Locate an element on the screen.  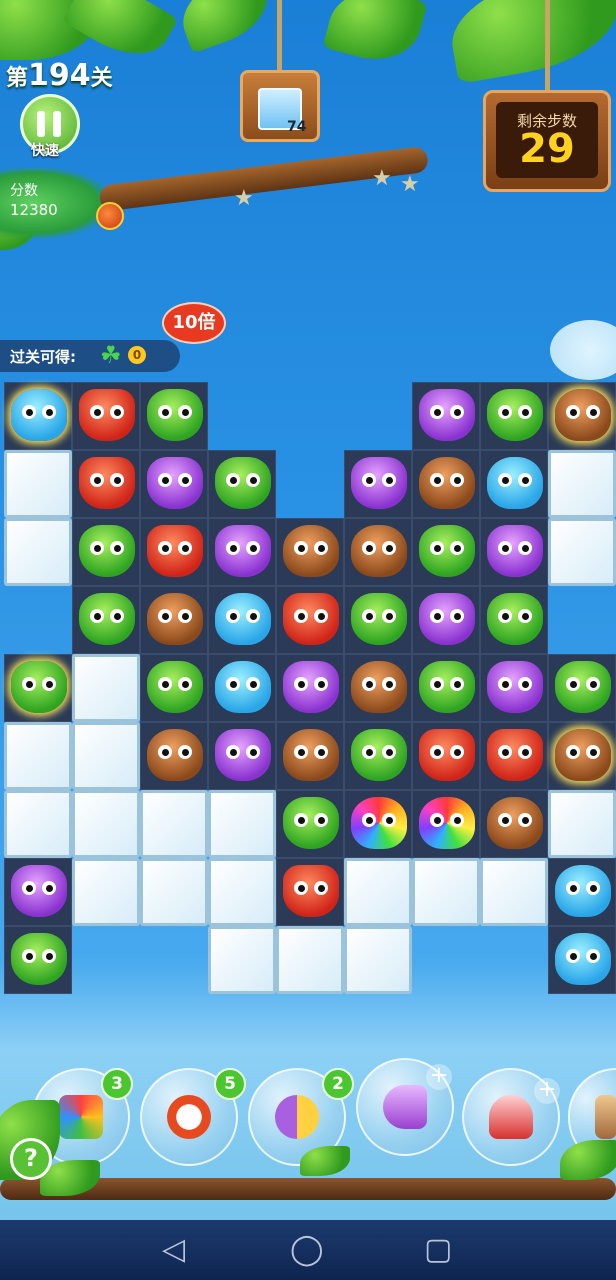
back-button: ◁ is located at coordinates (173, 1249).